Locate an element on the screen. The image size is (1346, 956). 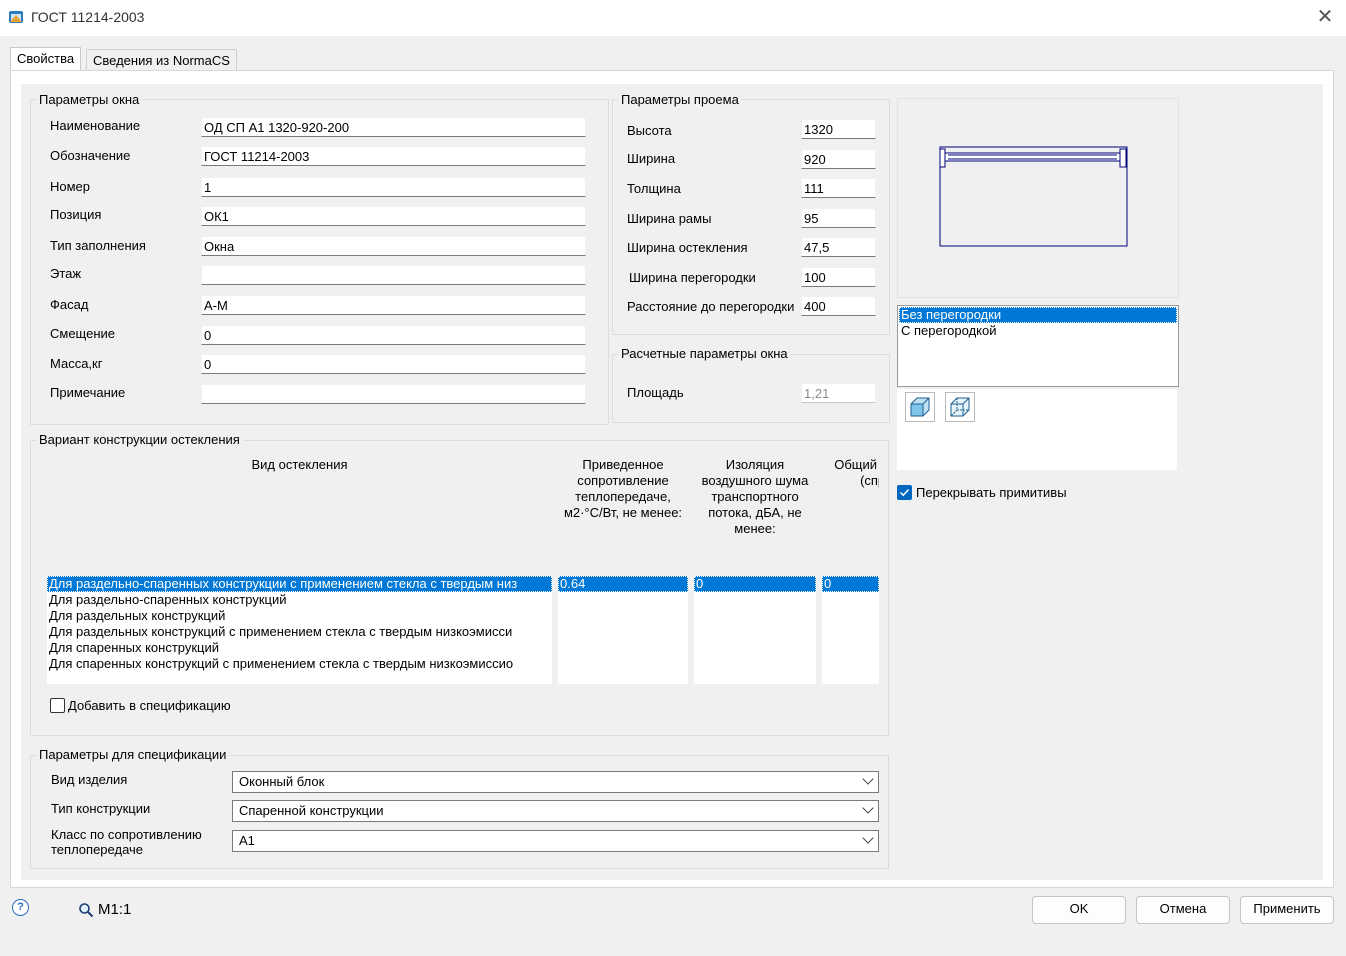
number-field: 1 is located at coordinates (393, 187).